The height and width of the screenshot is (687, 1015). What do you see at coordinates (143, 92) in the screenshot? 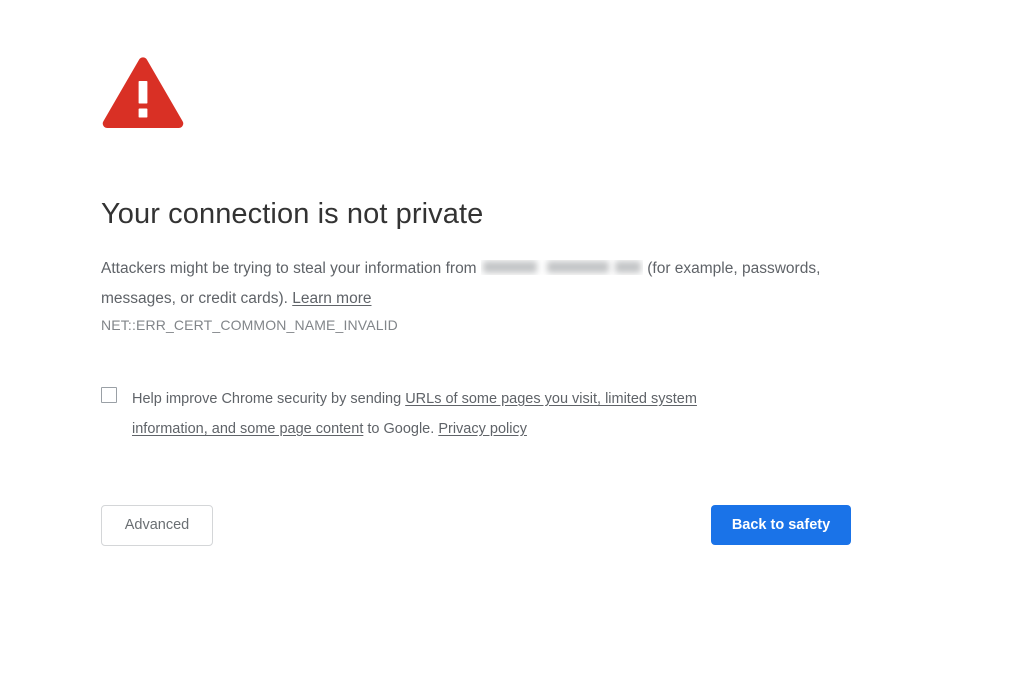
I see `warning-triangle-icon` at bounding box center [143, 92].